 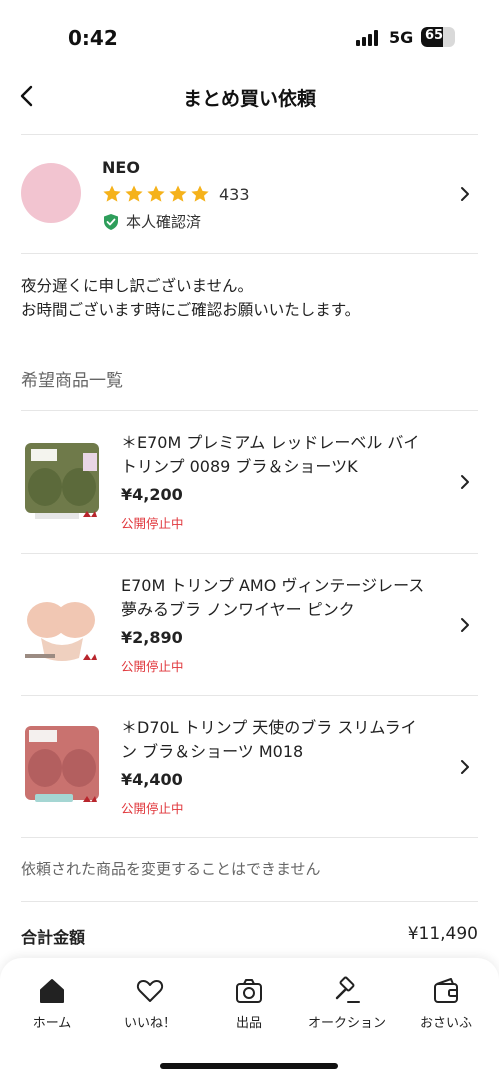 What do you see at coordinates (137, 286) in the screenshot?
I see `message-line: 夜分遅くに申し訳ございません。` at bounding box center [137, 286].